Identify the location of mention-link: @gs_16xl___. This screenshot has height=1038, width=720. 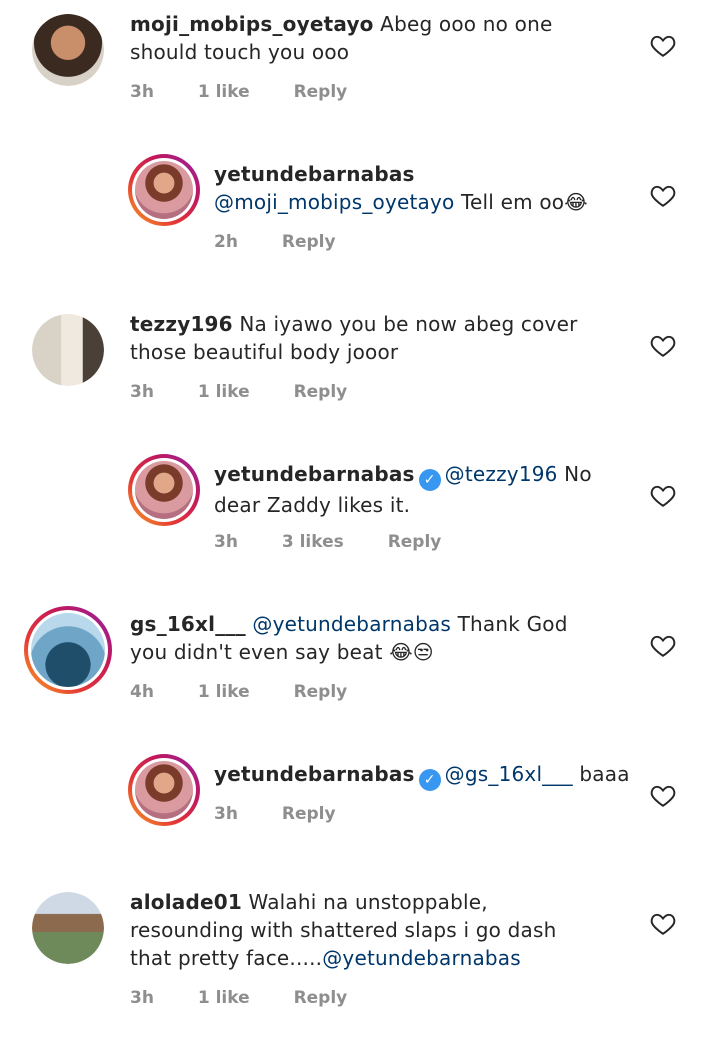
(509, 774).